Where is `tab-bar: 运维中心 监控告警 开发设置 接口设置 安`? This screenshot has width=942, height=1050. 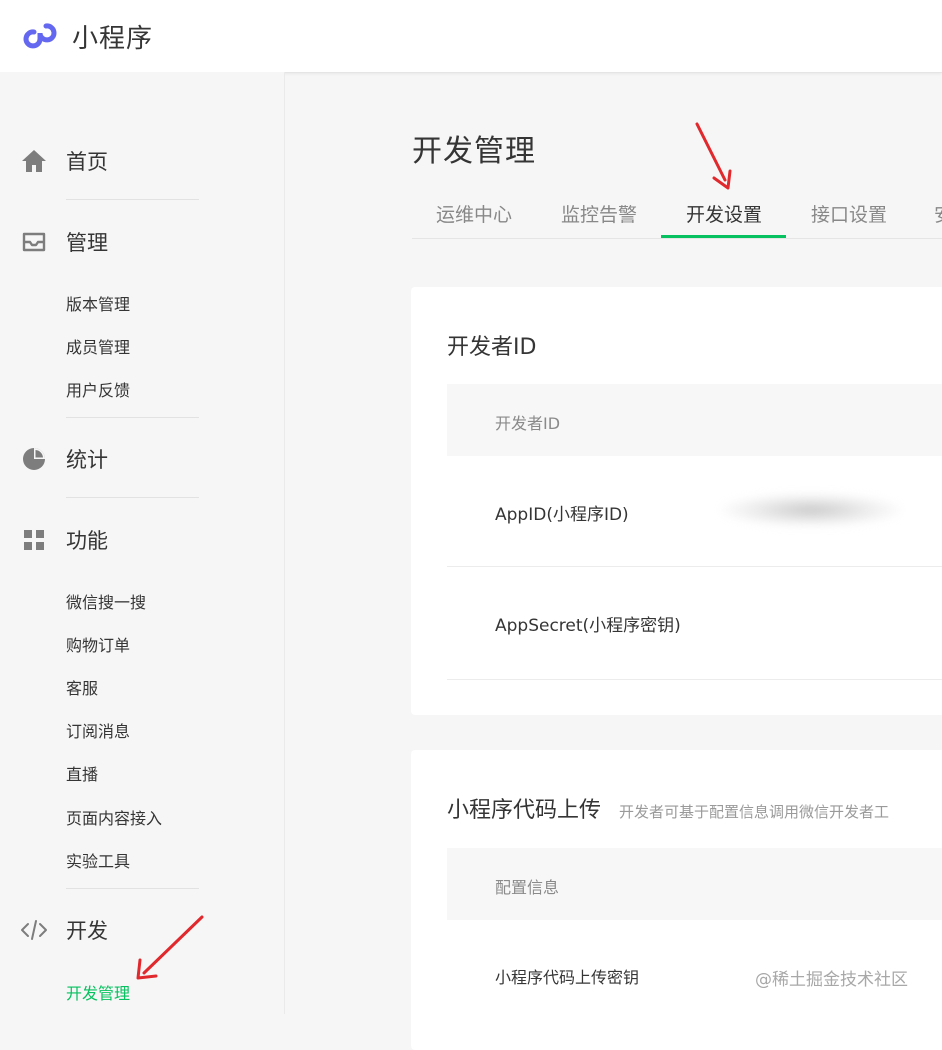
tab-bar: 运维中心 监控告警 开发设置 接口设置 安 is located at coordinates (677, 213).